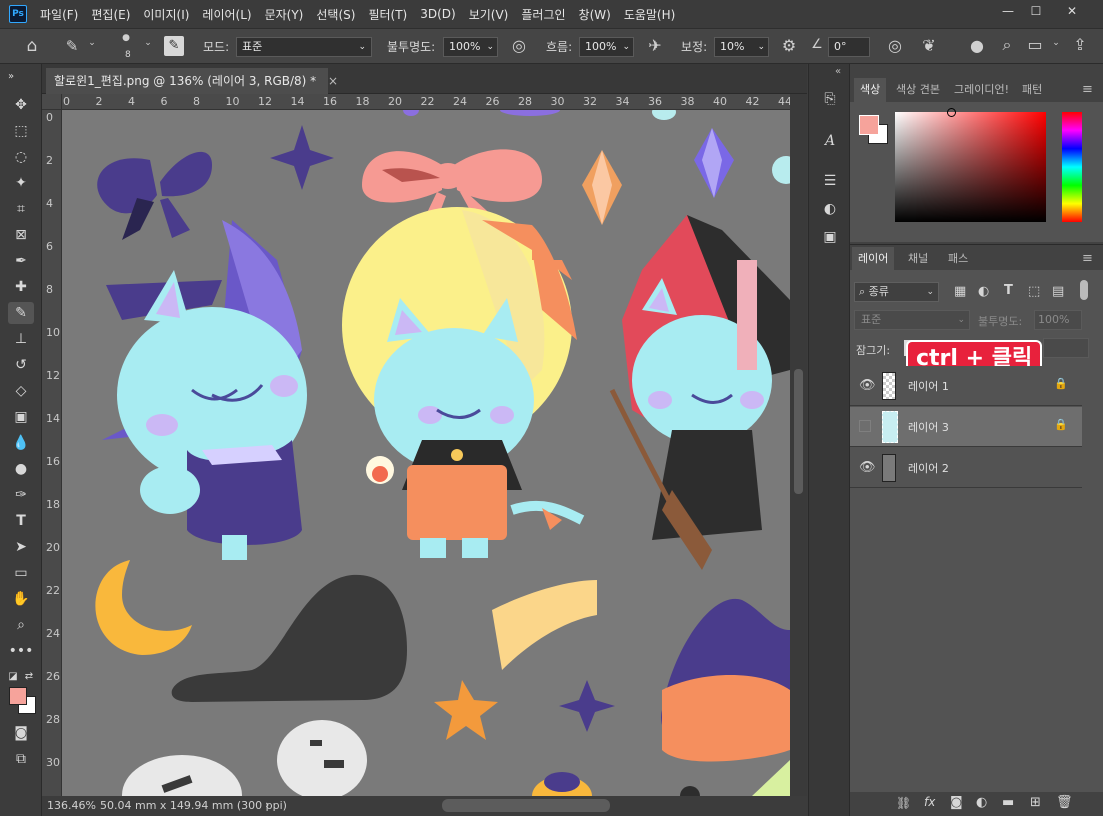 This screenshot has width=1103, height=816. What do you see at coordinates (951, 112) in the screenshot?
I see `color-picker-cursor` at bounding box center [951, 112].